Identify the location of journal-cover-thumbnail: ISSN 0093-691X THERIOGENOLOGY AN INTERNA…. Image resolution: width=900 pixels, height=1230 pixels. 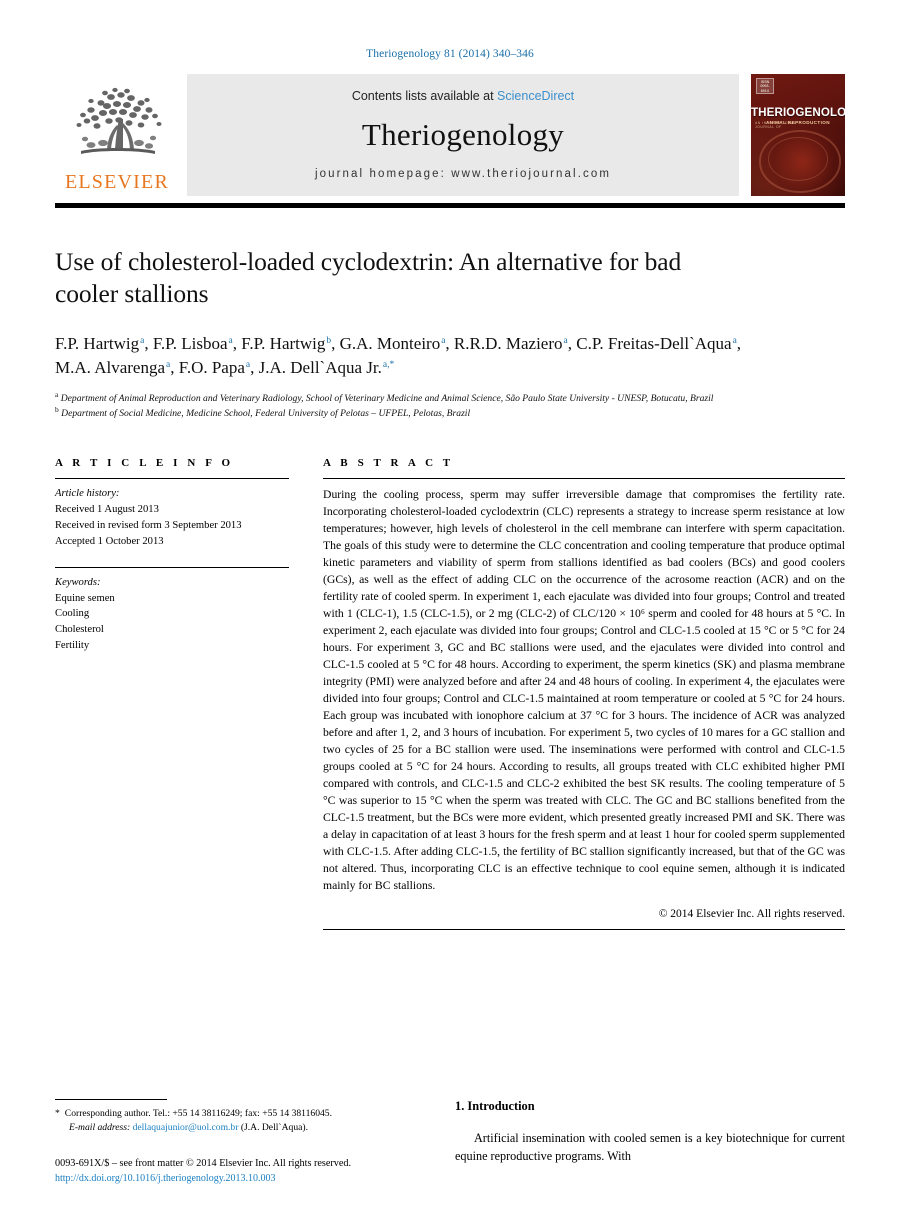
(798, 135).